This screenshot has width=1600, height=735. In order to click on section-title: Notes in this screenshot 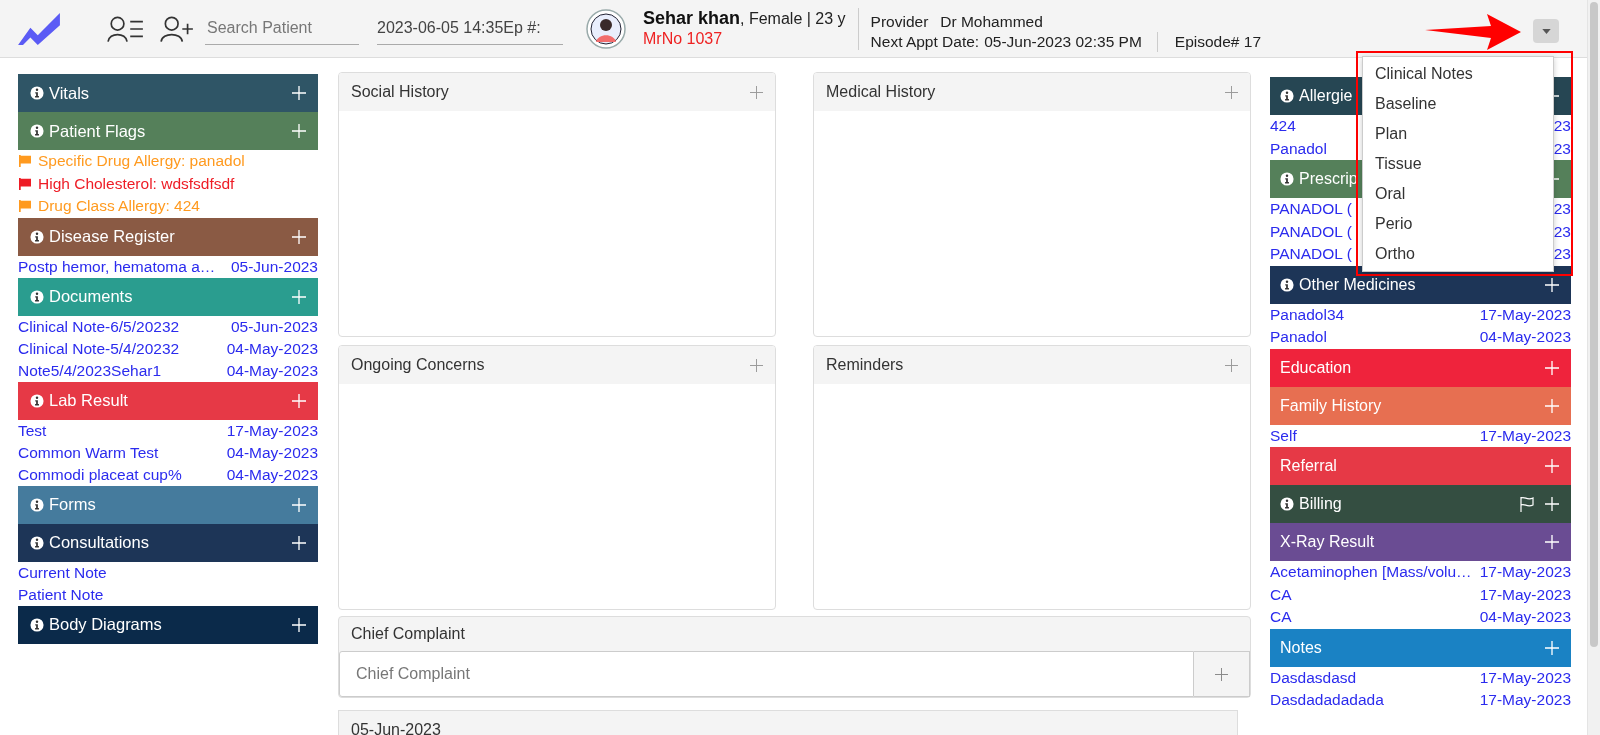, I will do `click(1301, 647)`.